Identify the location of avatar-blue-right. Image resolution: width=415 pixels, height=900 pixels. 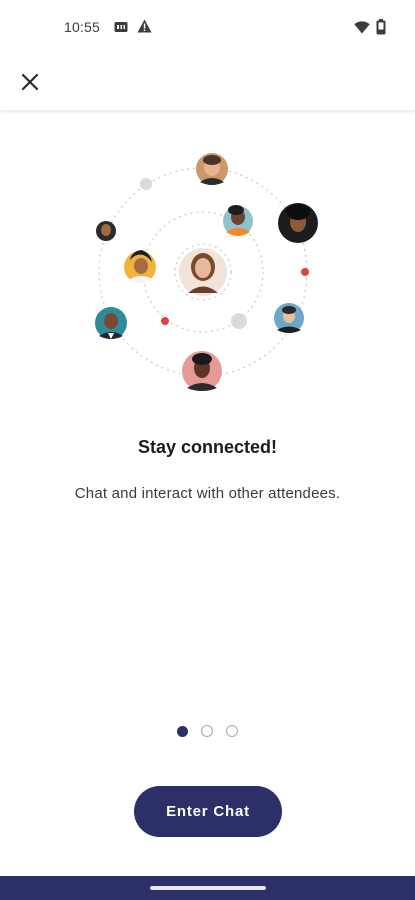
(289, 318).